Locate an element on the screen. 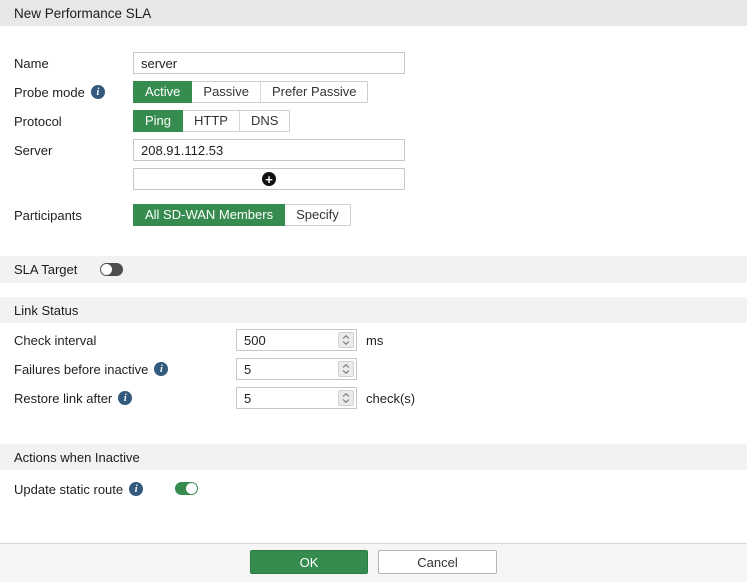  probe-mode-option-passive: Passive is located at coordinates (225, 92).